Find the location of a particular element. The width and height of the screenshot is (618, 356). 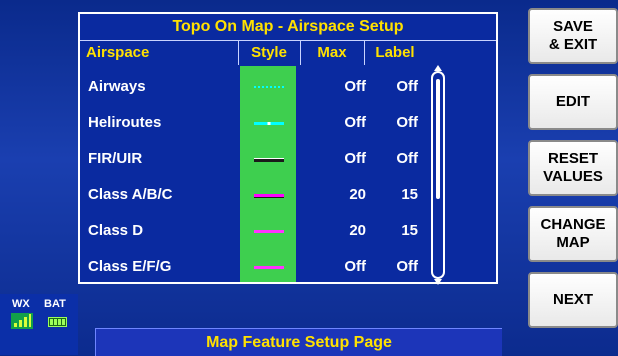

reset-values-button: RESET VALUES is located at coordinates (573, 168).